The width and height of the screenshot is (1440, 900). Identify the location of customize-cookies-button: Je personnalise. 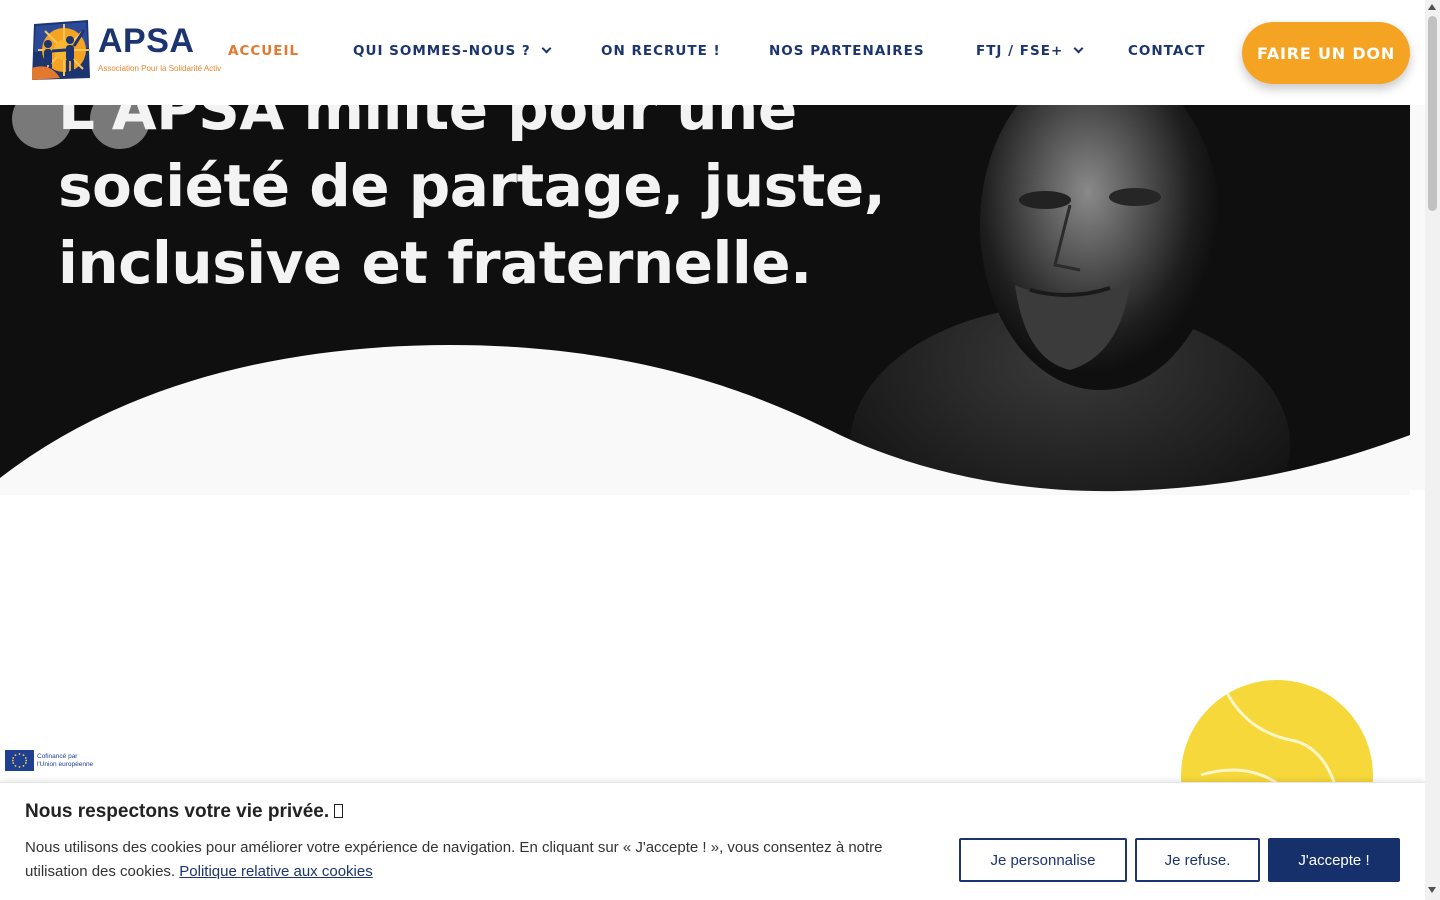
(1043, 860).